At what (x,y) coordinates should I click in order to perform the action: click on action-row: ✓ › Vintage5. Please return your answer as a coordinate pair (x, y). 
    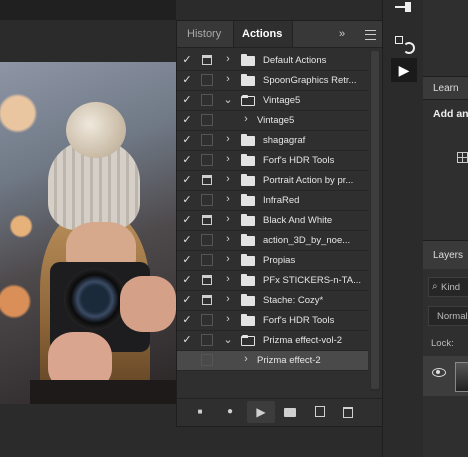
    Looking at the image, I should click on (272, 121).